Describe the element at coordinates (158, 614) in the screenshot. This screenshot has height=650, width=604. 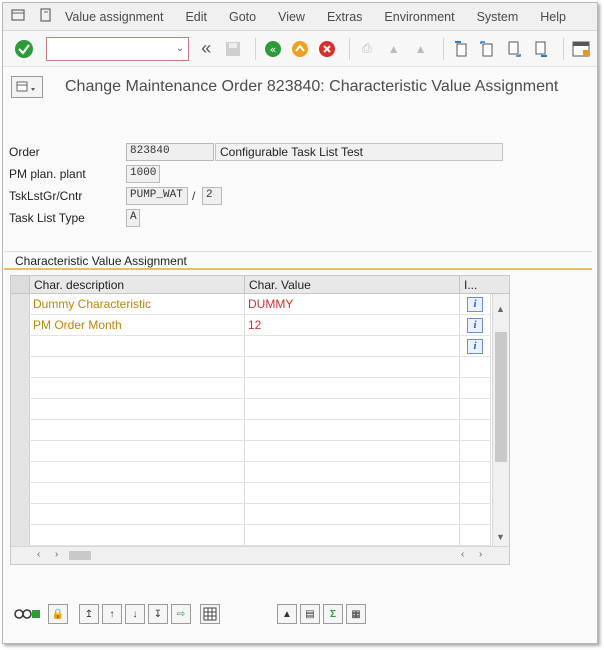
I see `last-item-button: ↧` at that location.